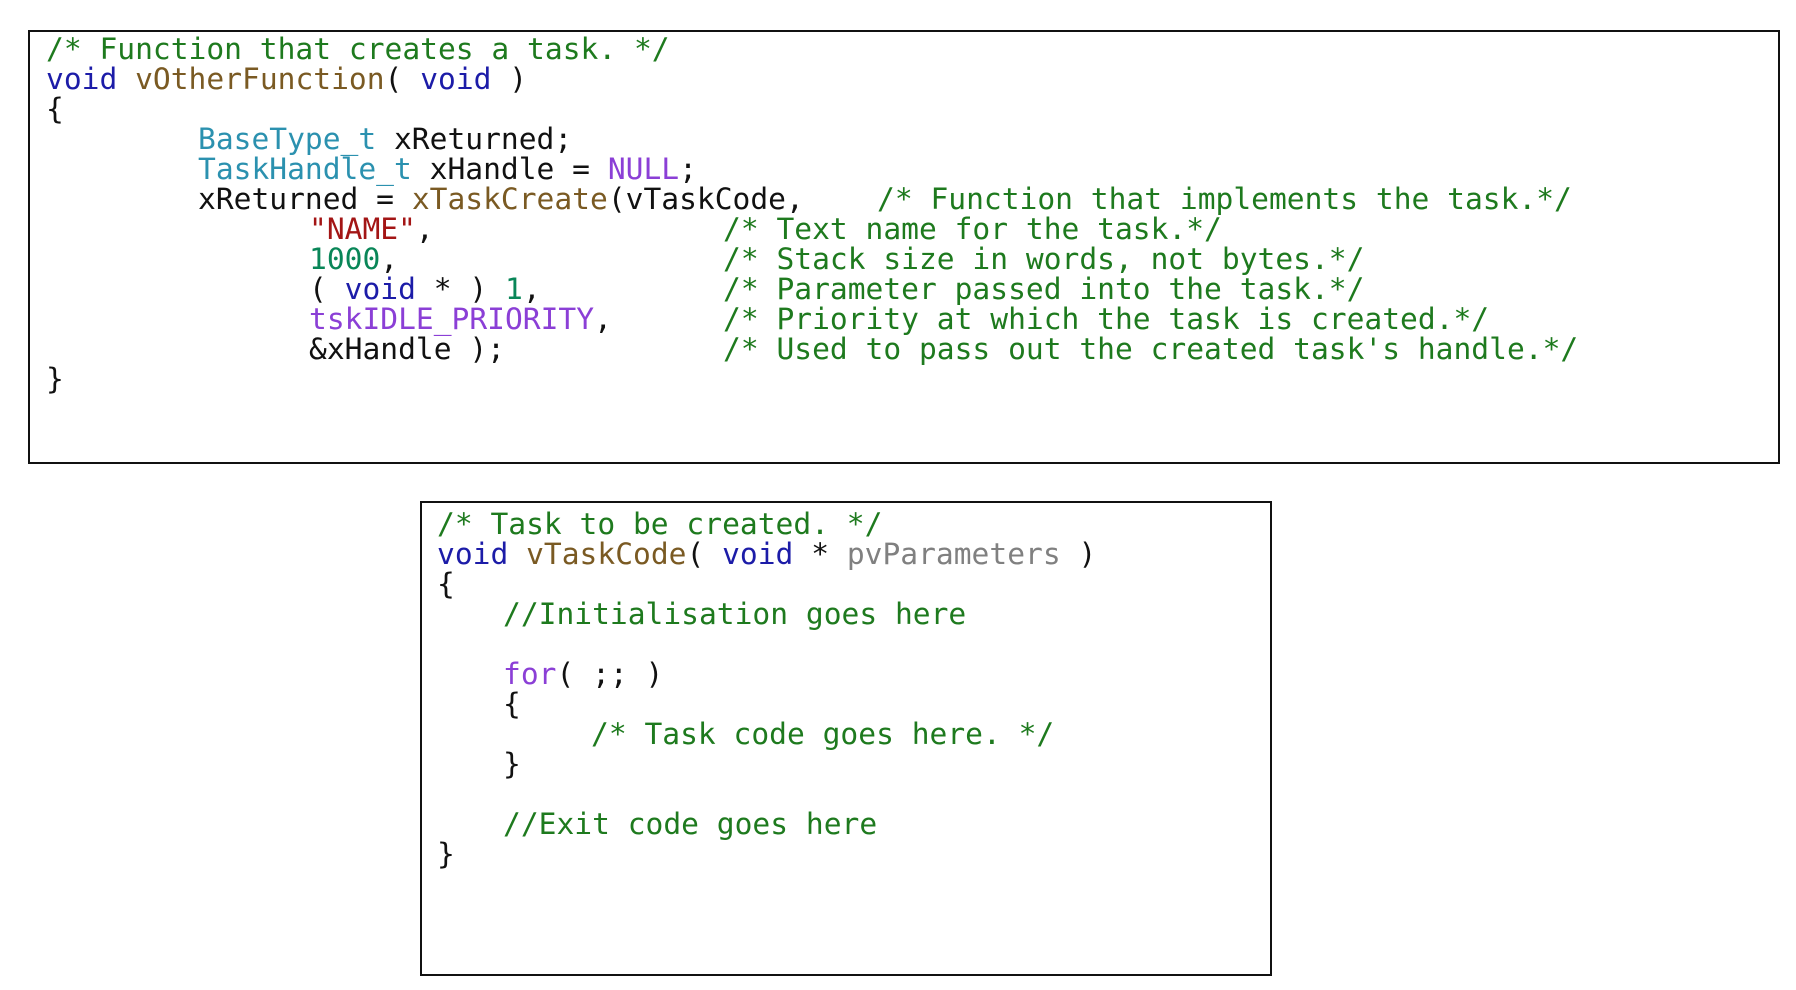 Image resolution: width=1796 pixels, height=990 pixels. I want to click on string-literal-token: "NAME", so click(362, 229).